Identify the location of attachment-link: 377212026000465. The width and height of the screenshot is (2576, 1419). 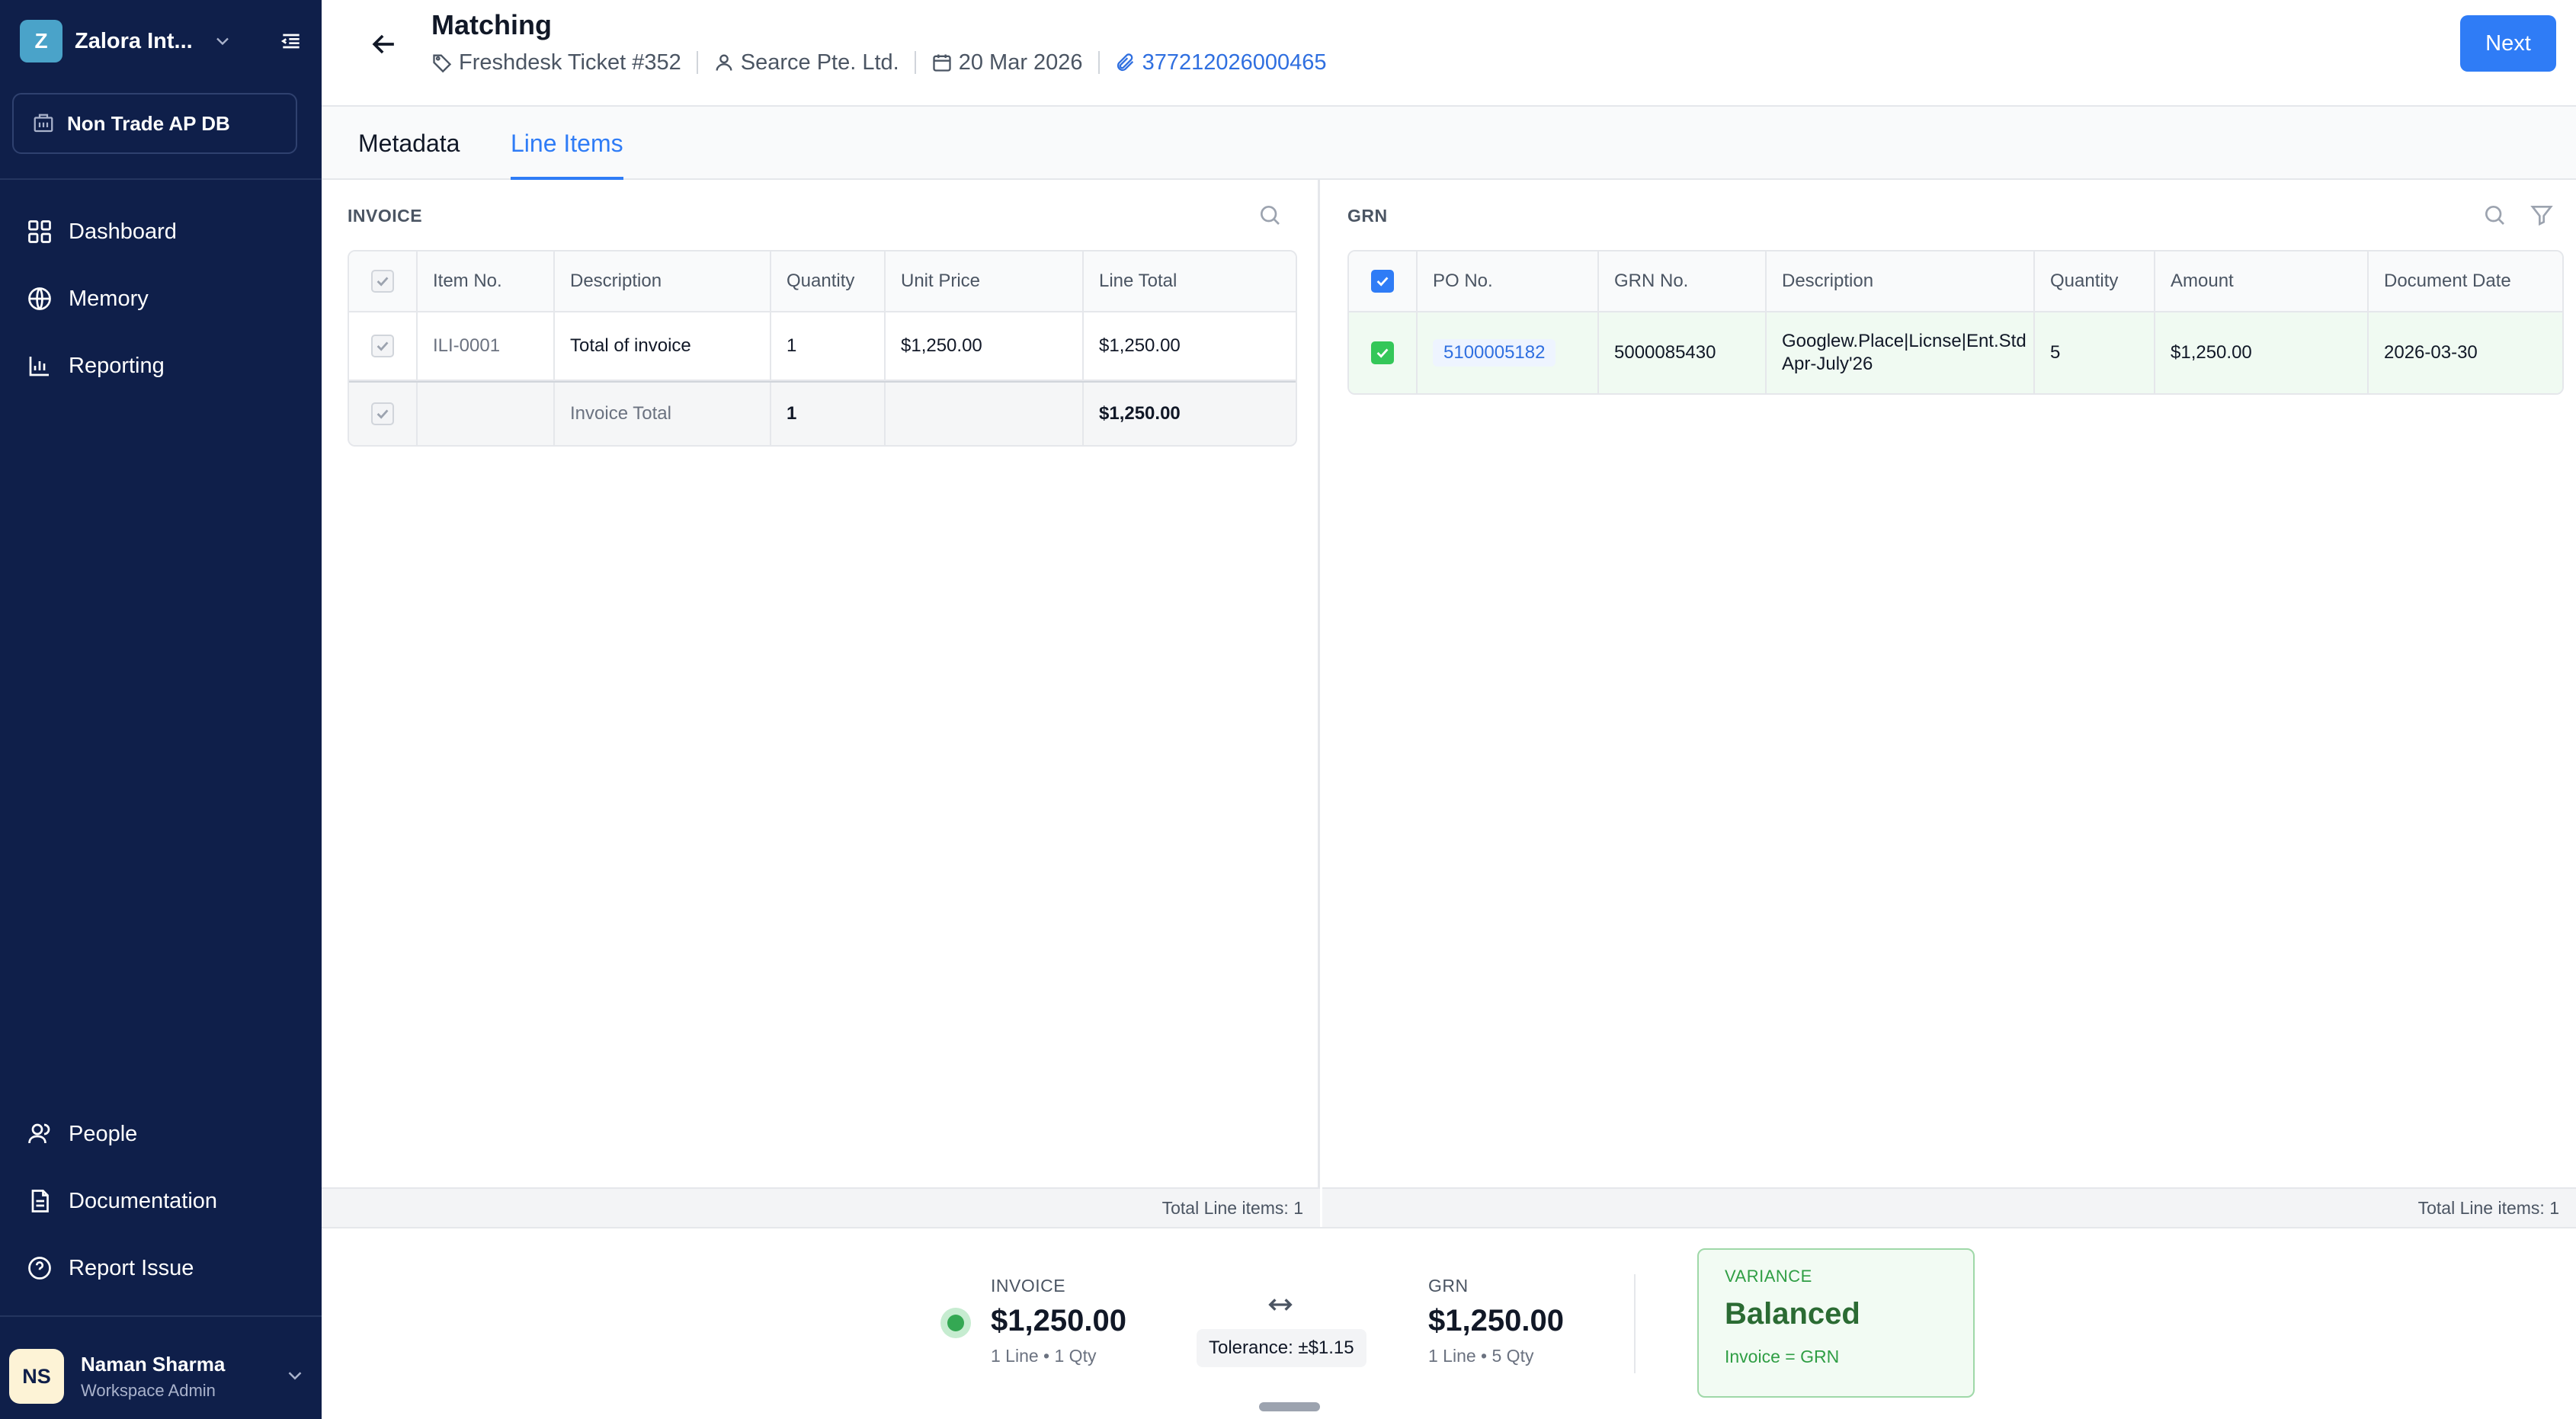
(1221, 62).